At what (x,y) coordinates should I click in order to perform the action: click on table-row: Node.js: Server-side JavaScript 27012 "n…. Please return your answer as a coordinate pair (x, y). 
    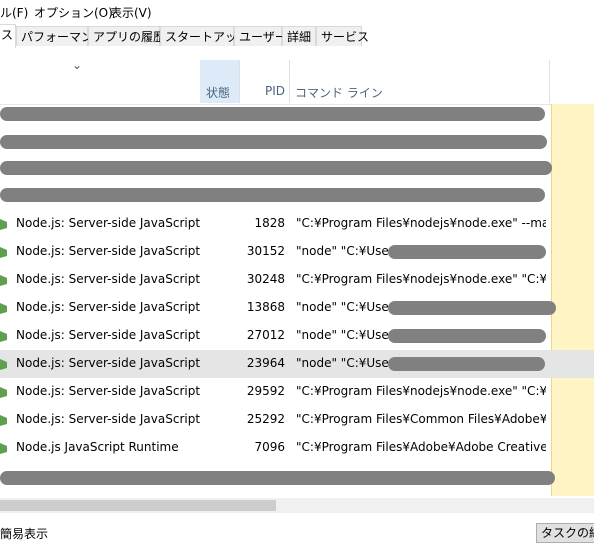
    Looking at the image, I should click on (275, 336).